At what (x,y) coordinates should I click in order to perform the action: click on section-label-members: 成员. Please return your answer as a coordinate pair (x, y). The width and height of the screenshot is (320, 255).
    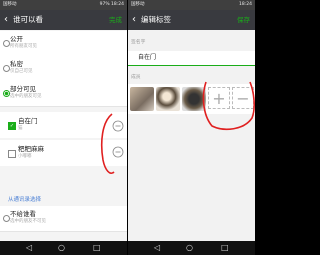
    Looking at the image, I should click on (136, 77).